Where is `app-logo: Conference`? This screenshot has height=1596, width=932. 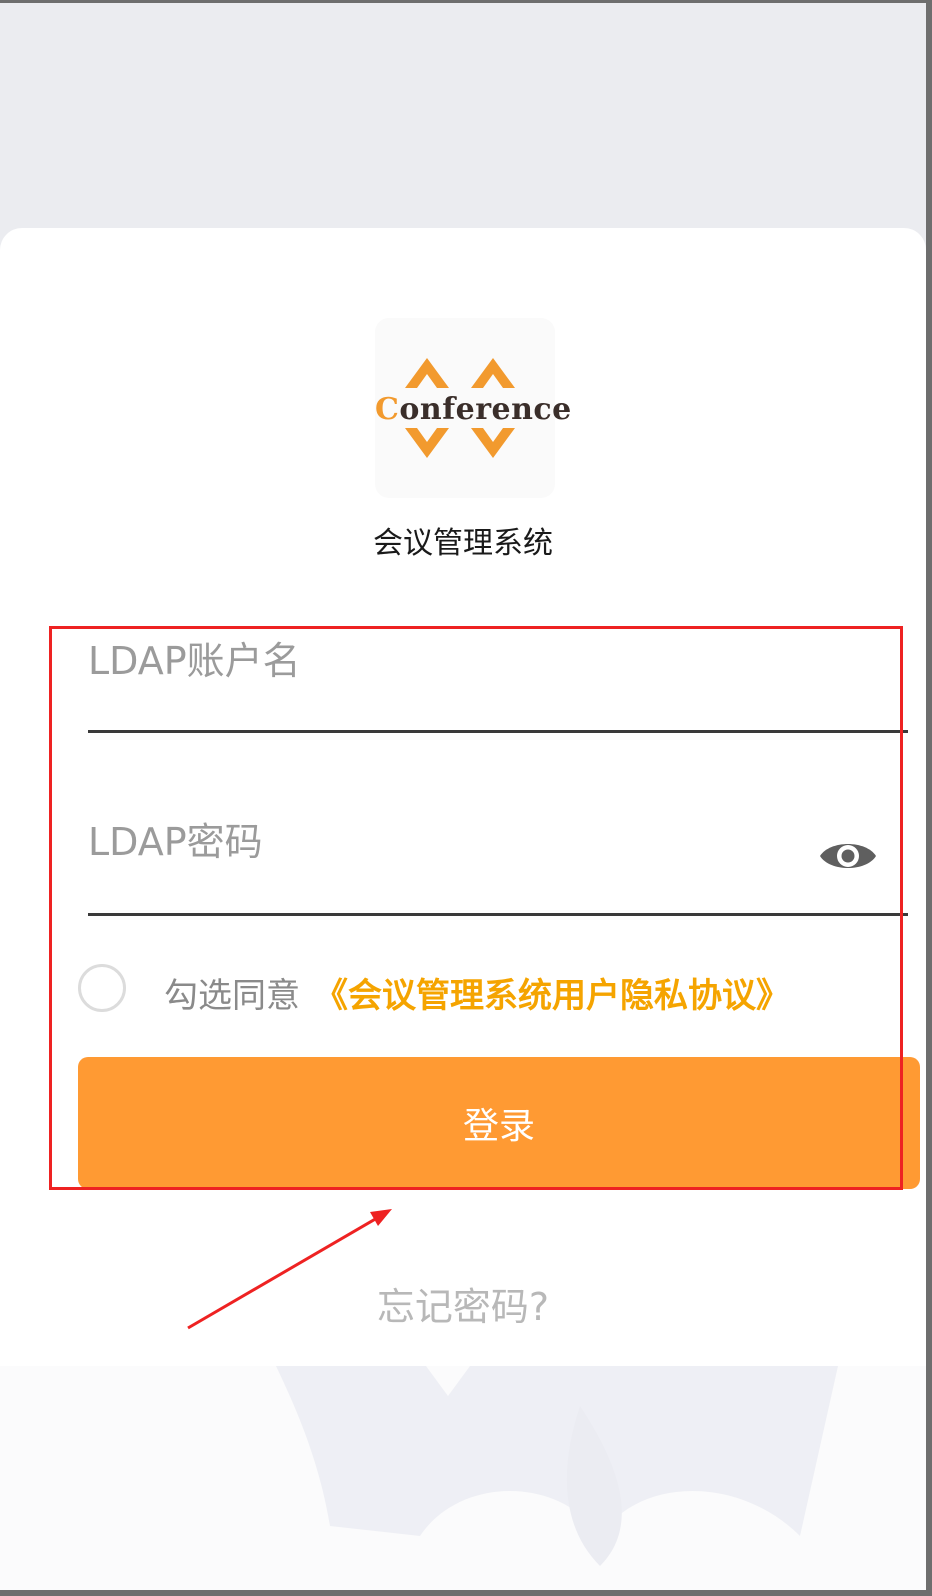 app-logo: Conference is located at coordinates (473, 408).